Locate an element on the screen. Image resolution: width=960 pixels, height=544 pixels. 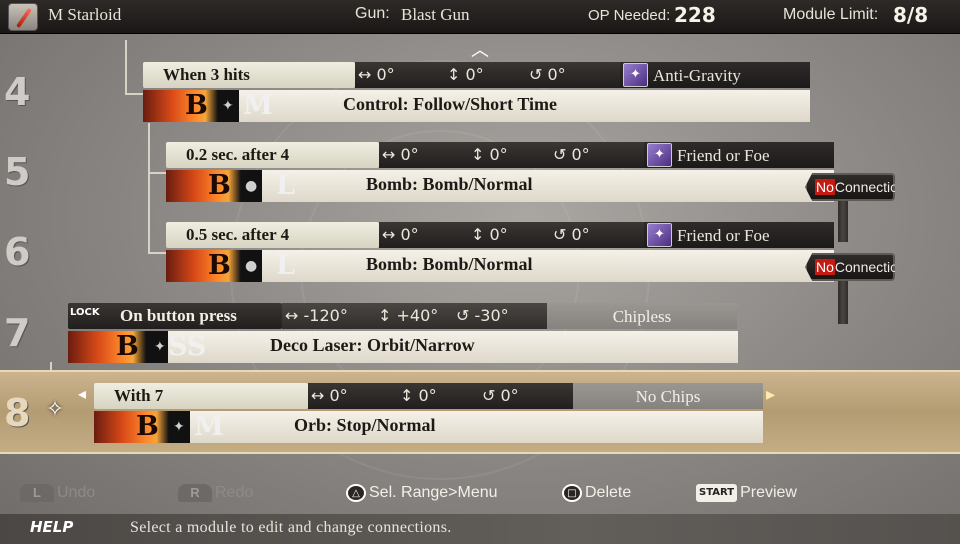
triangle-icon: △ is located at coordinates (356, 493).